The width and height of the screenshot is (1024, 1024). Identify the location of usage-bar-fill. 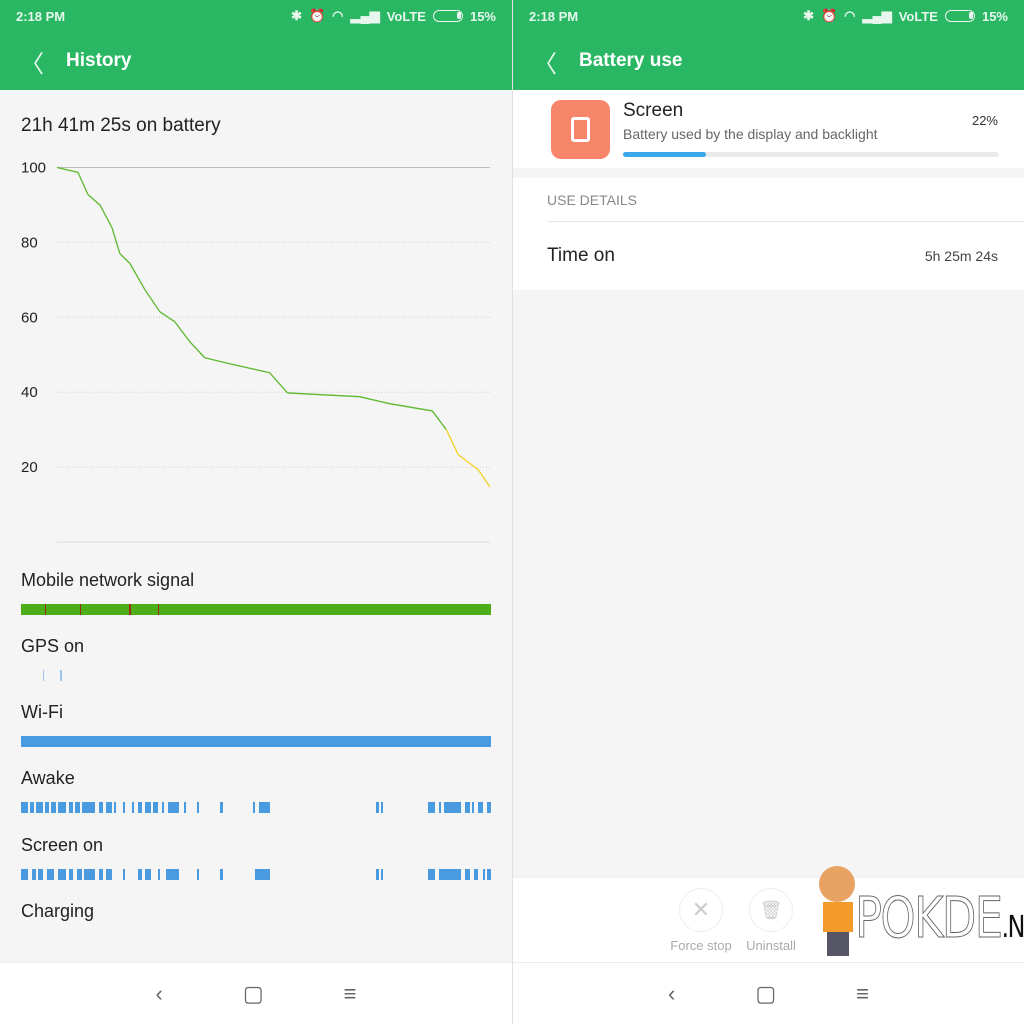
(664, 154).